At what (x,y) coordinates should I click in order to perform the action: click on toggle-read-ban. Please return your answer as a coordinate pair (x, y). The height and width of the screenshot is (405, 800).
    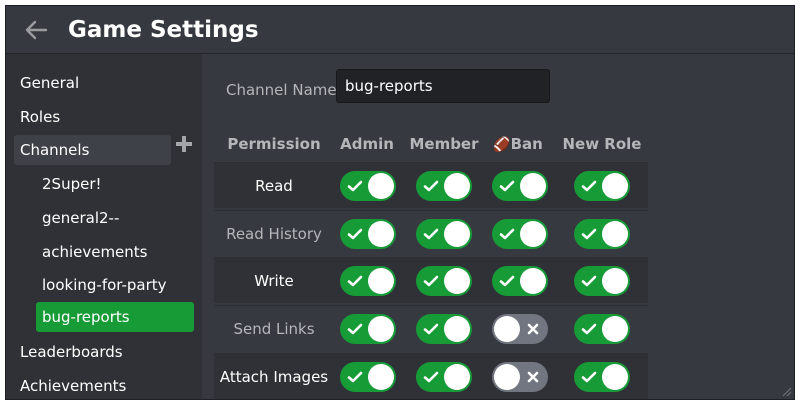
    Looking at the image, I should click on (520, 186).